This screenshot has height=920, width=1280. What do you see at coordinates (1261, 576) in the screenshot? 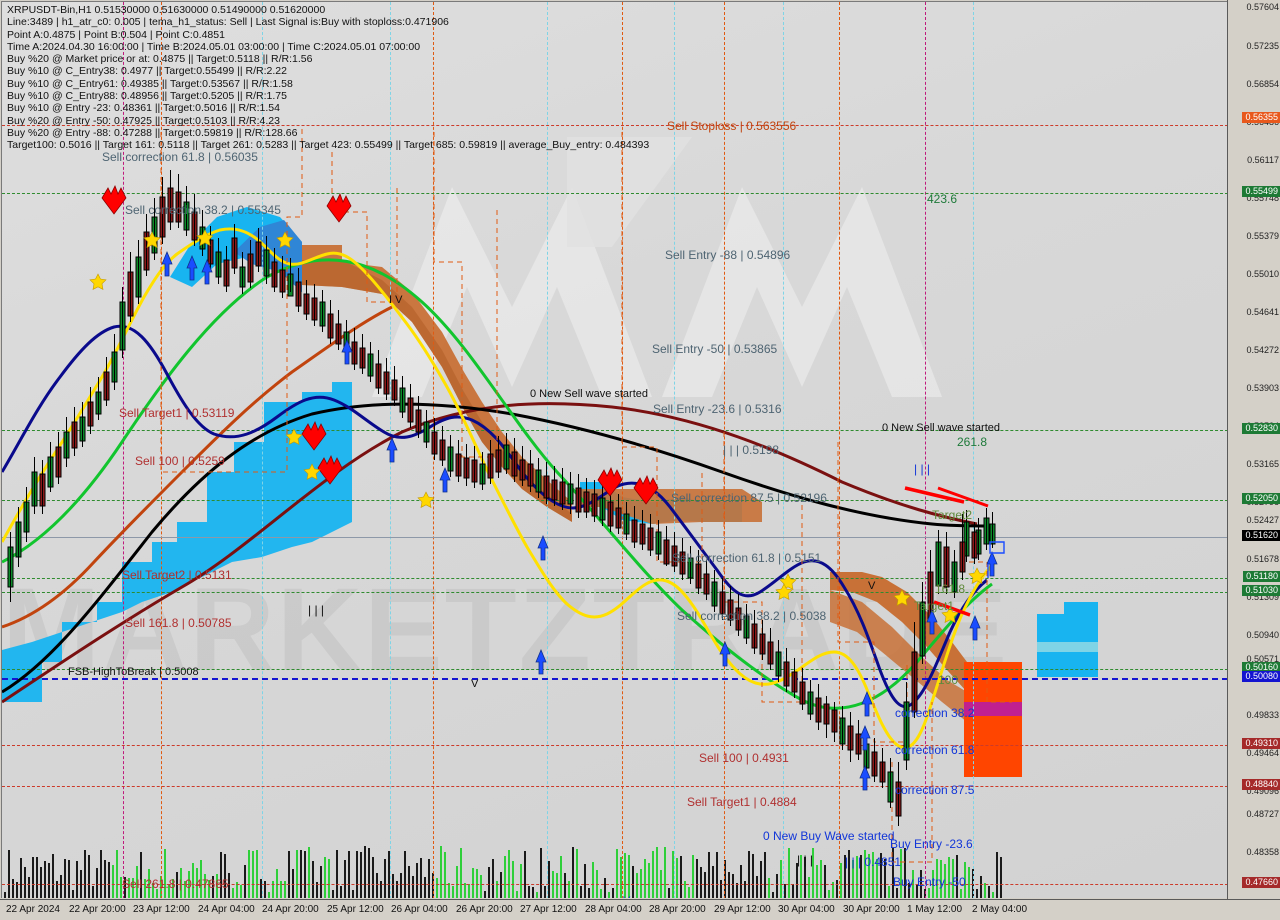
I see `price-badge: 0.51180` at bounding box center [1261, 576].